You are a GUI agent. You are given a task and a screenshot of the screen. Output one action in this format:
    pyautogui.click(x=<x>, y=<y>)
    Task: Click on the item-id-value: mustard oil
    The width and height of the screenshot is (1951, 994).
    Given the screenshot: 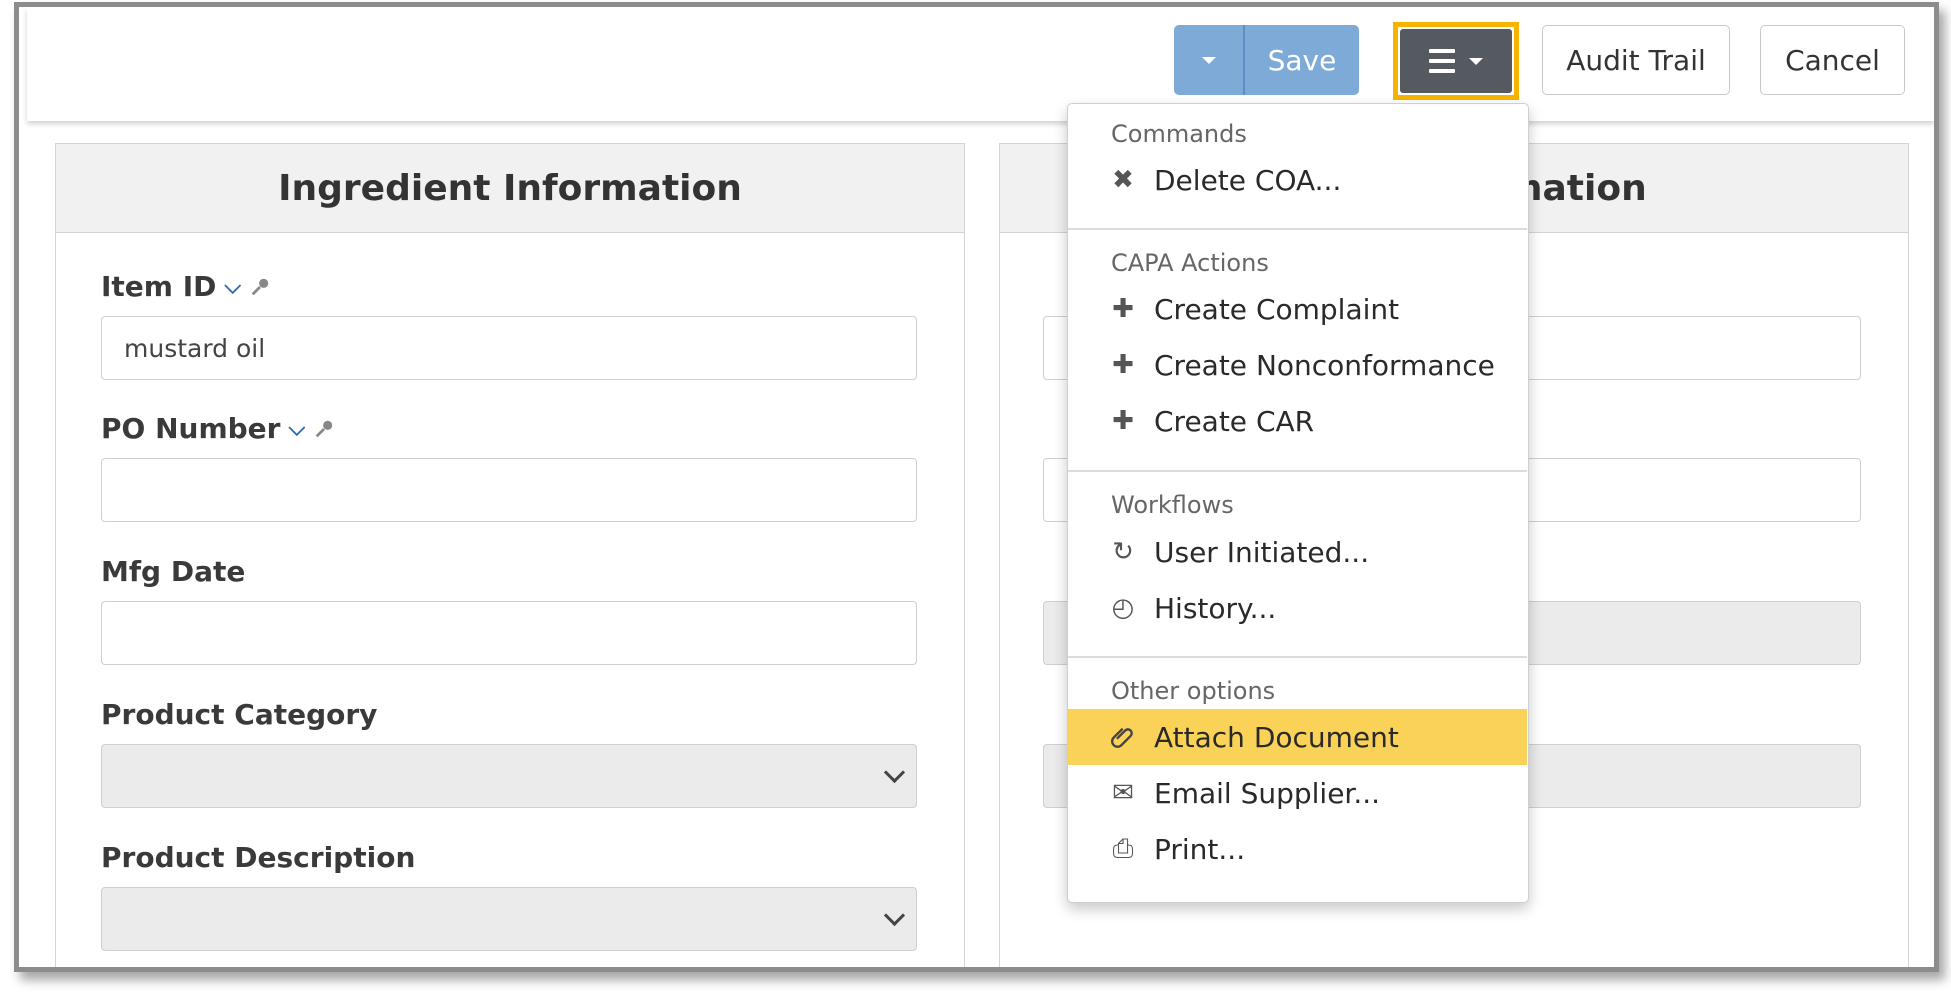 What is the action you would take?
    pyautogui.click(x=195, y=348)
    